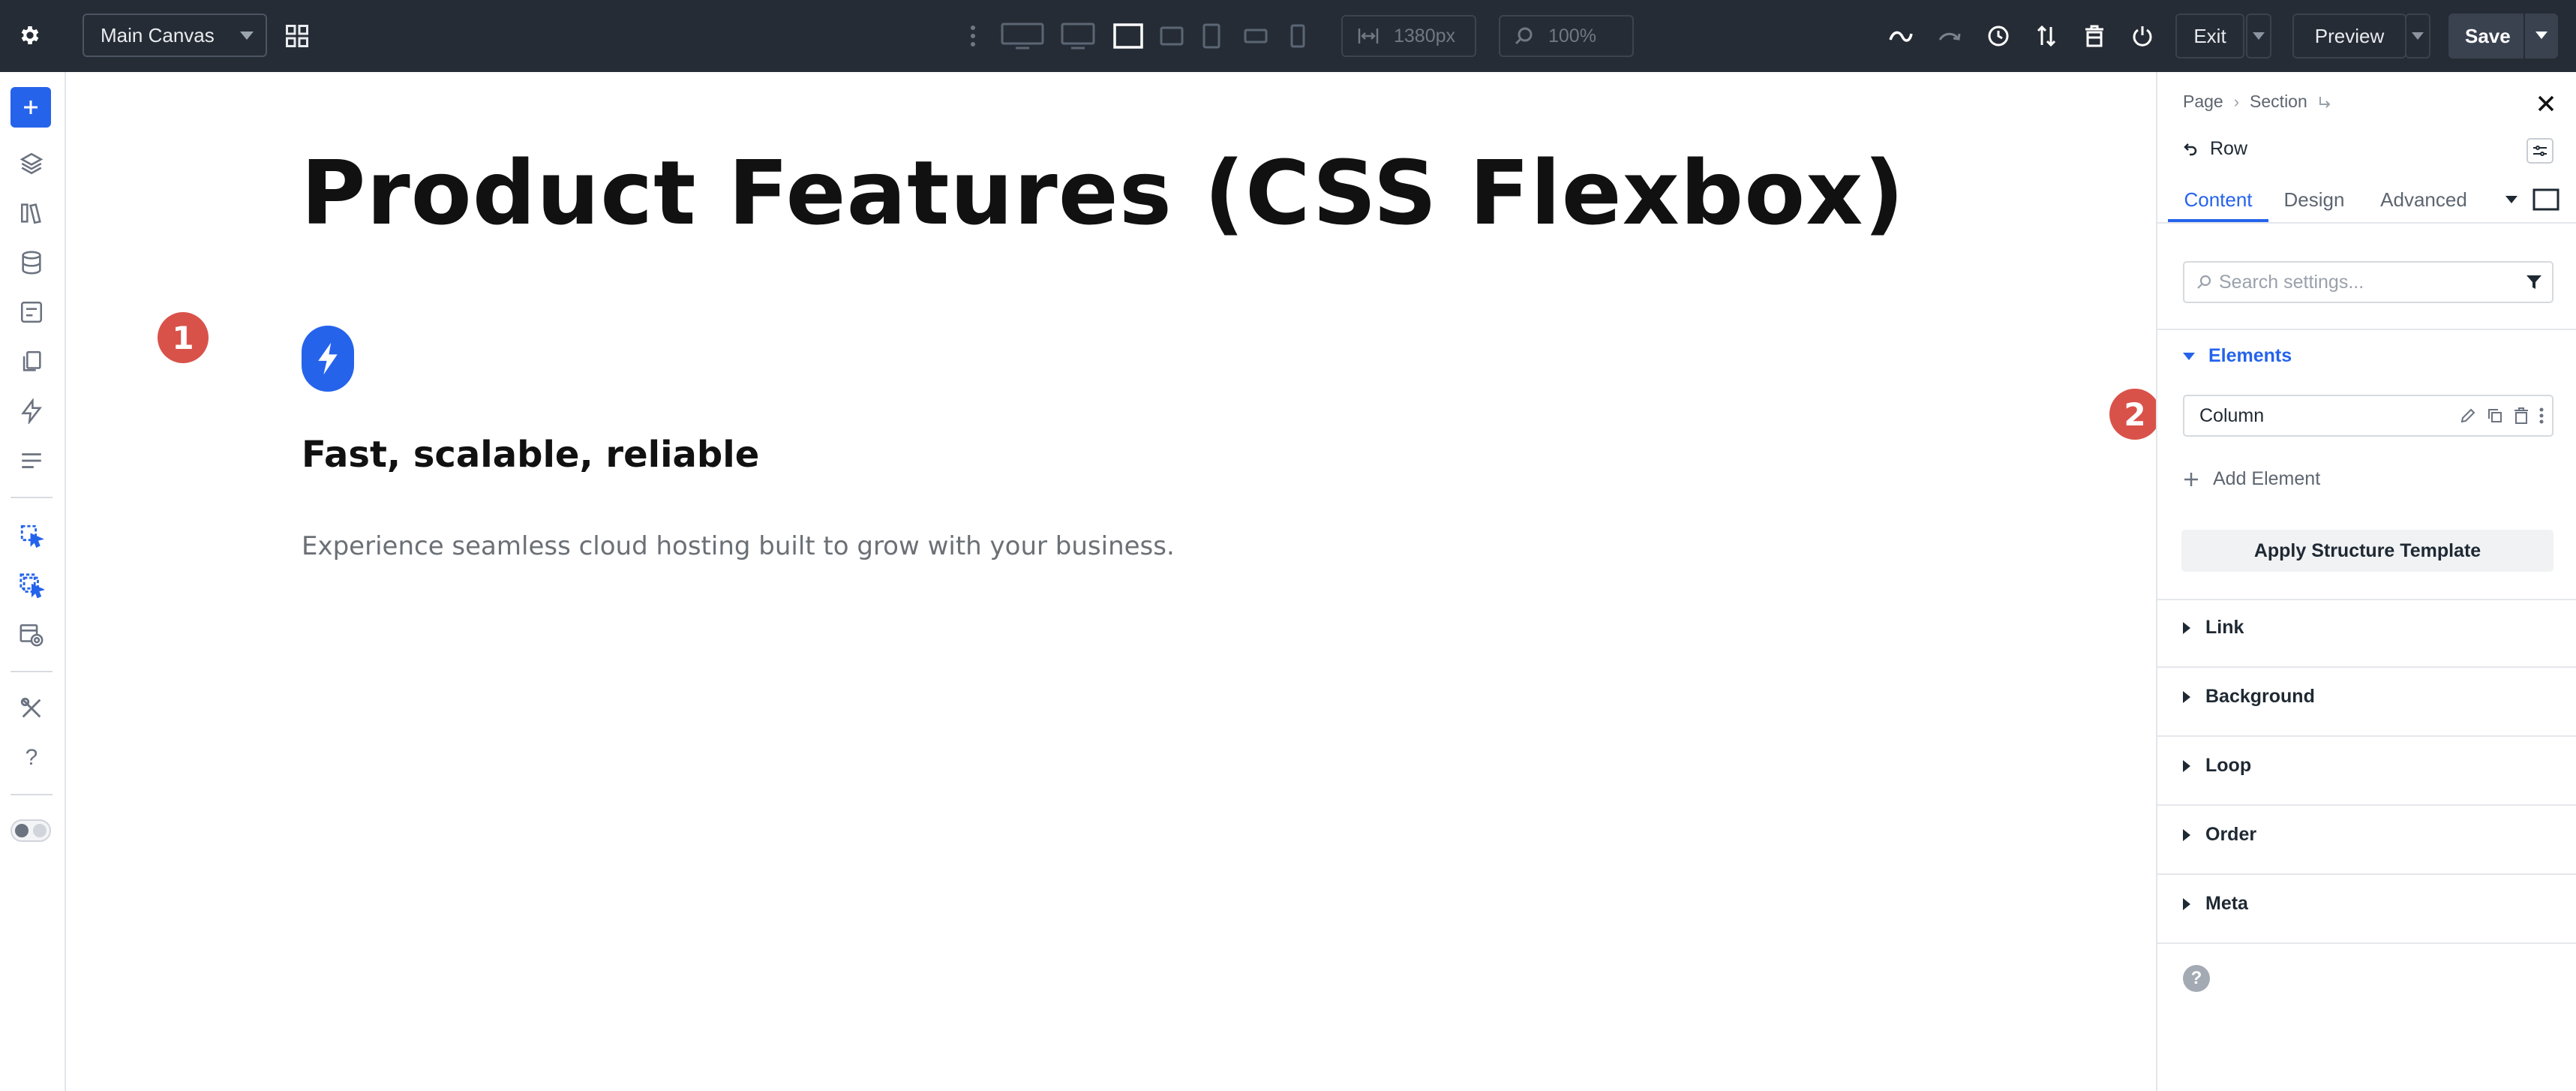 The image size is (2576, 1091). What do you see at coordinates (30, 35) in the screenshot?
I see `gear-icon` at bounding box center [30, 35].